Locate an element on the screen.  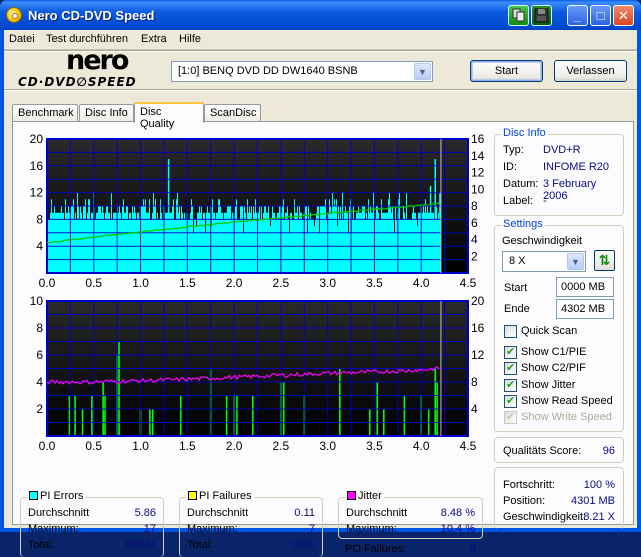
disc-date-value: 3 February 2006 is located at coordinates (570, 190).